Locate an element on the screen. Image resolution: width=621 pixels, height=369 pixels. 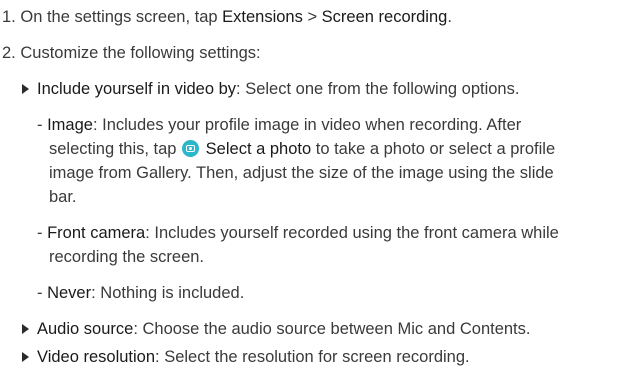
option-never: - Never: Nothing is included. is located at coordinates (140, 293).